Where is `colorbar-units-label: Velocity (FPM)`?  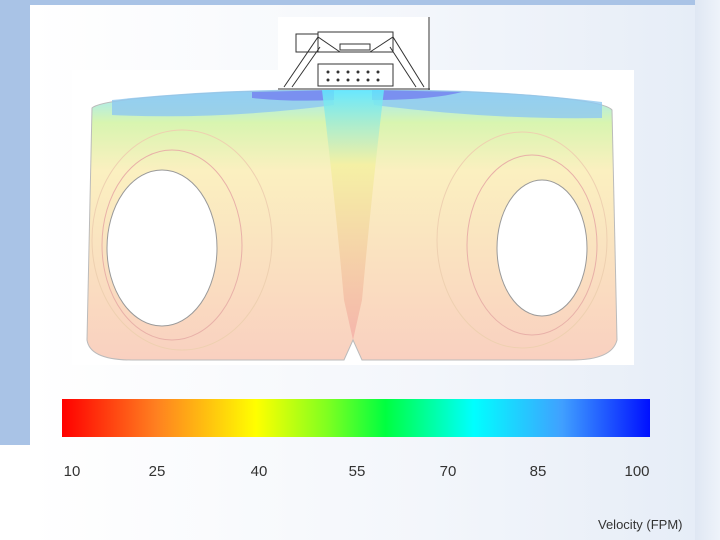 colorbar-units-label: Velocity (FPM) is located at coordinates (640, 524).